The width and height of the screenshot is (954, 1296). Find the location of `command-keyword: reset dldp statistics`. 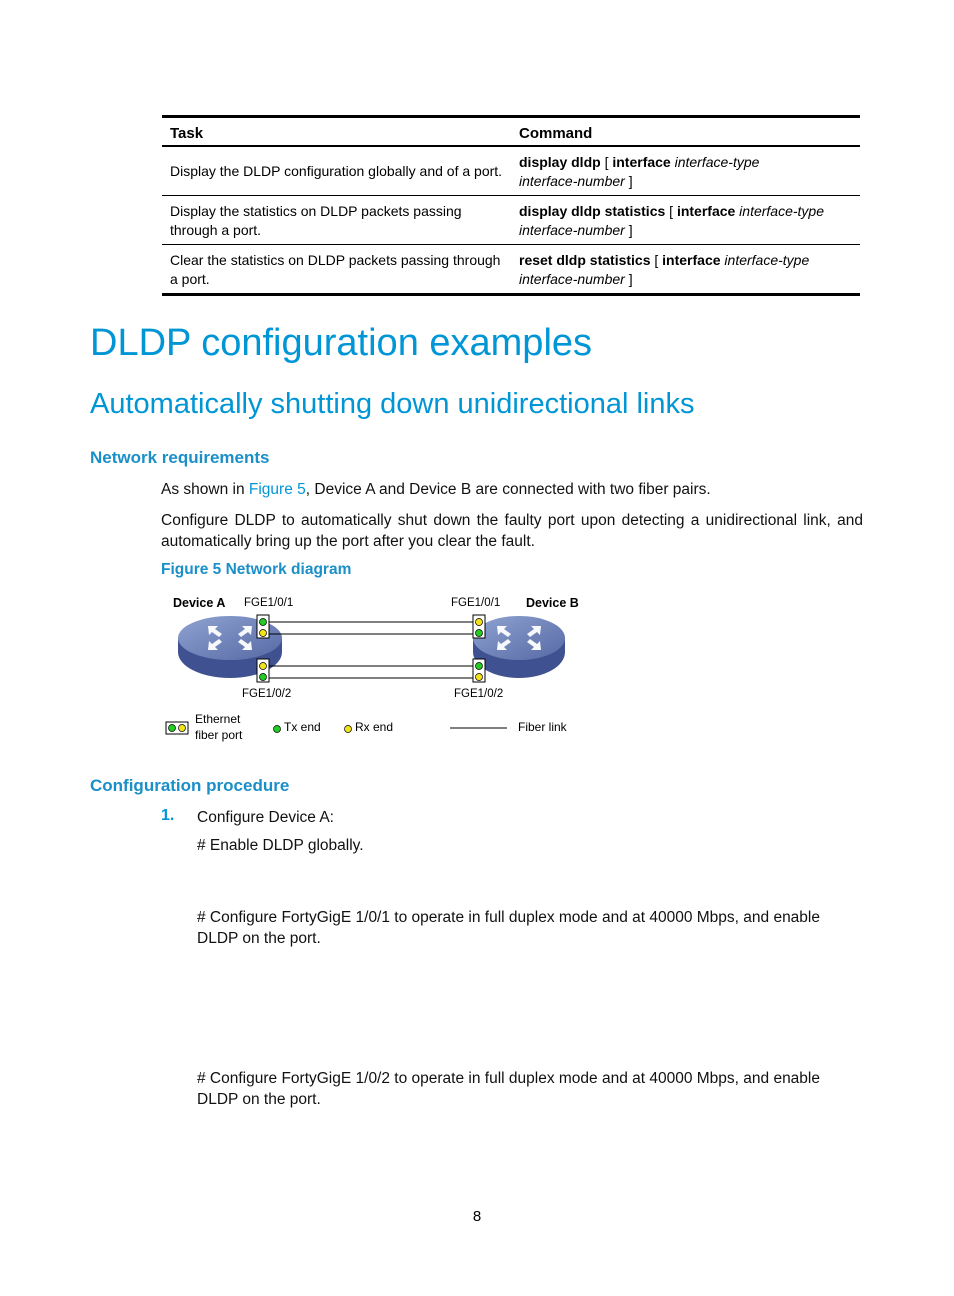

command-keyword: reset dldp statistics is located at coordinates (585, 260).